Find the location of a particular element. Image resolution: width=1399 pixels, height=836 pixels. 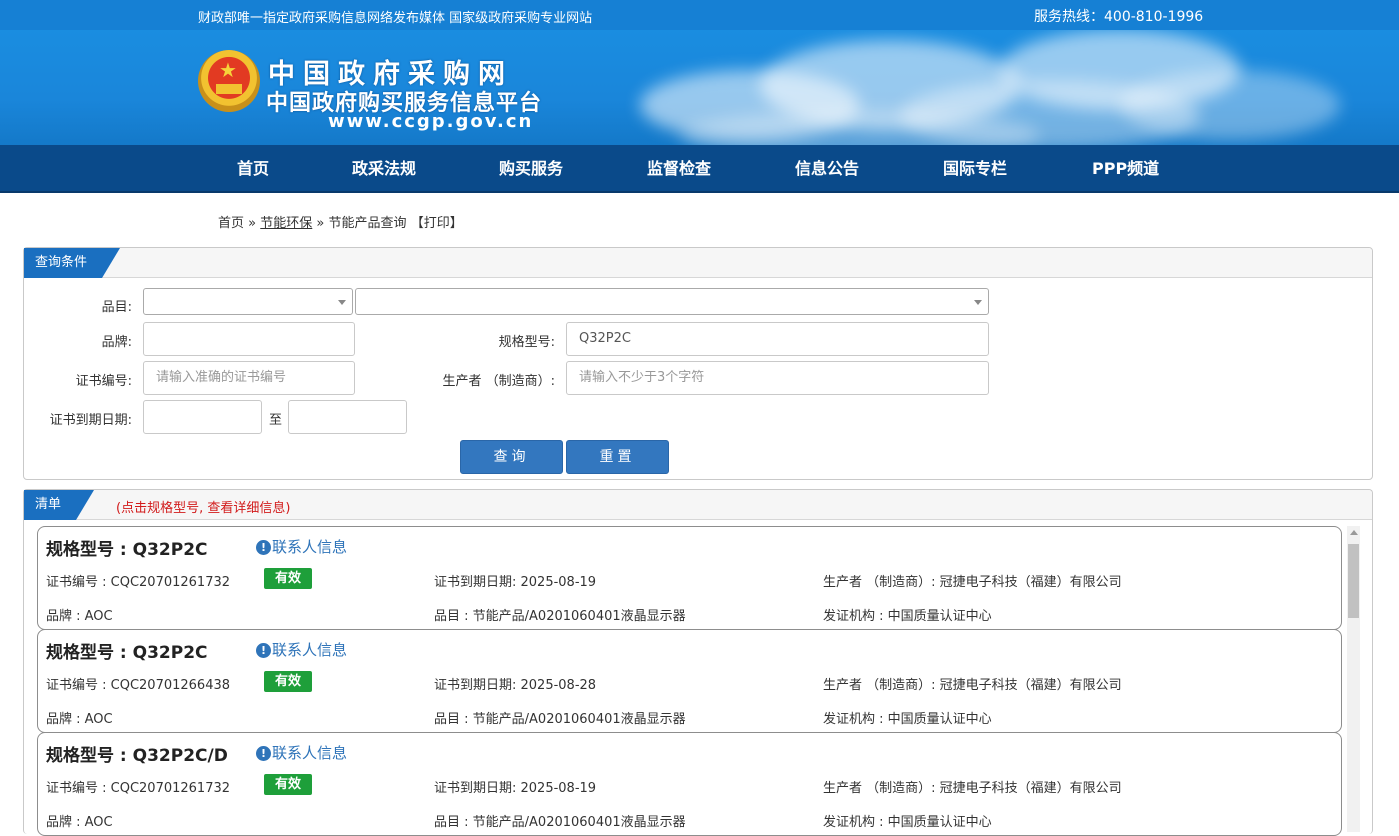

expiry-date-to-label: 至 is located at coordinates (275, 420).